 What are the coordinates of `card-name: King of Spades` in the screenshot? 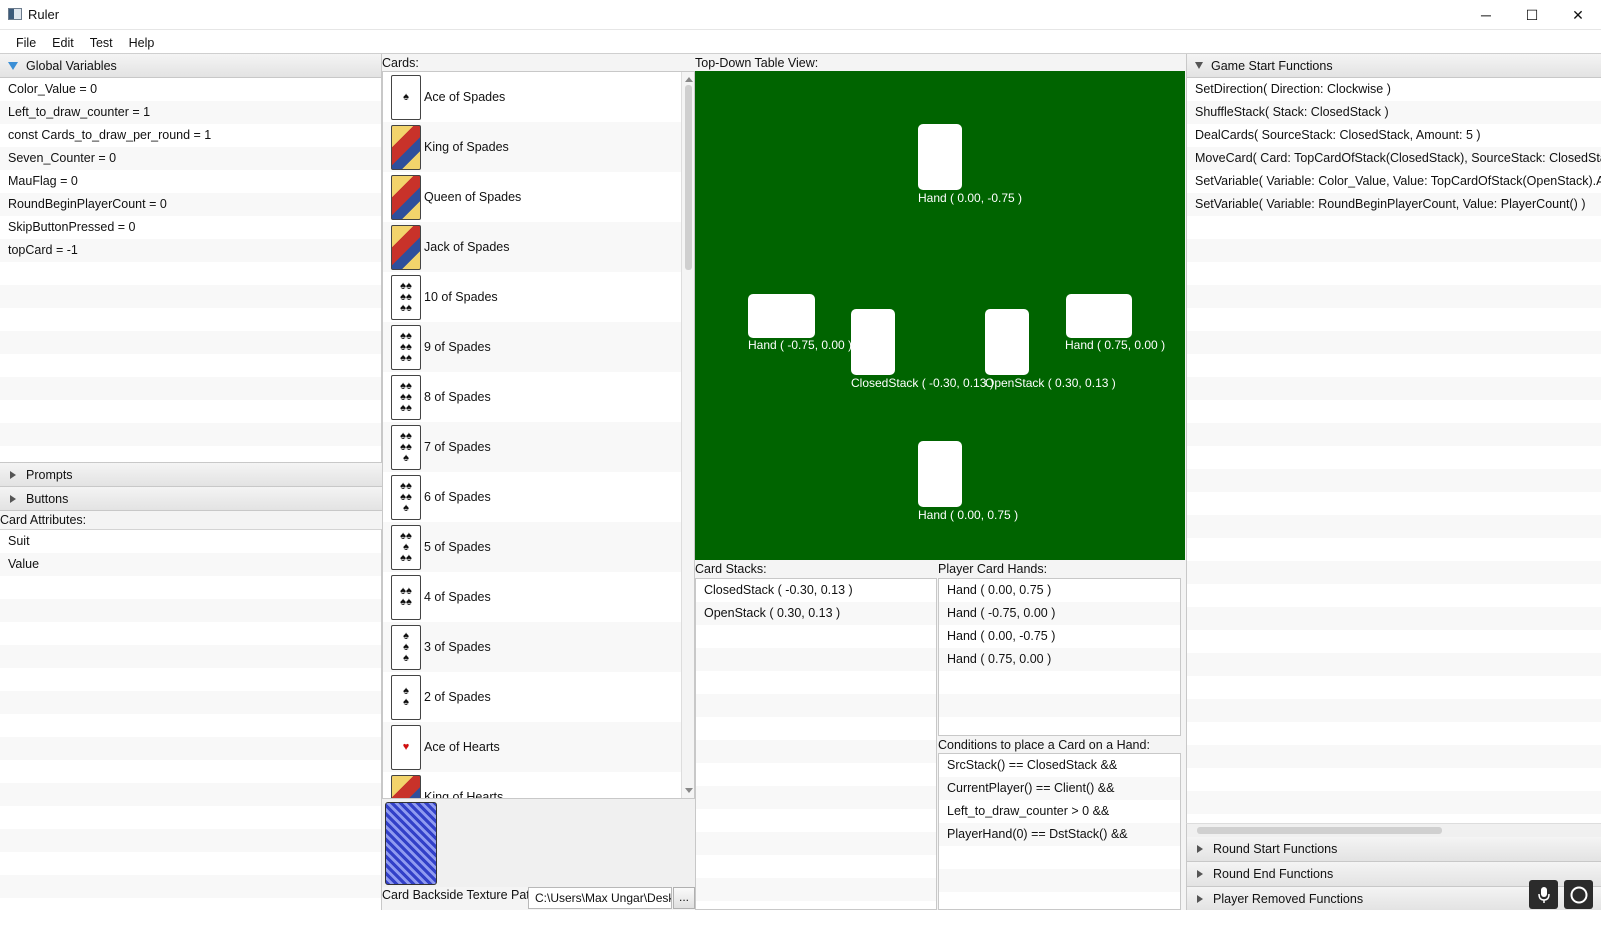 It's located at (466, 147).